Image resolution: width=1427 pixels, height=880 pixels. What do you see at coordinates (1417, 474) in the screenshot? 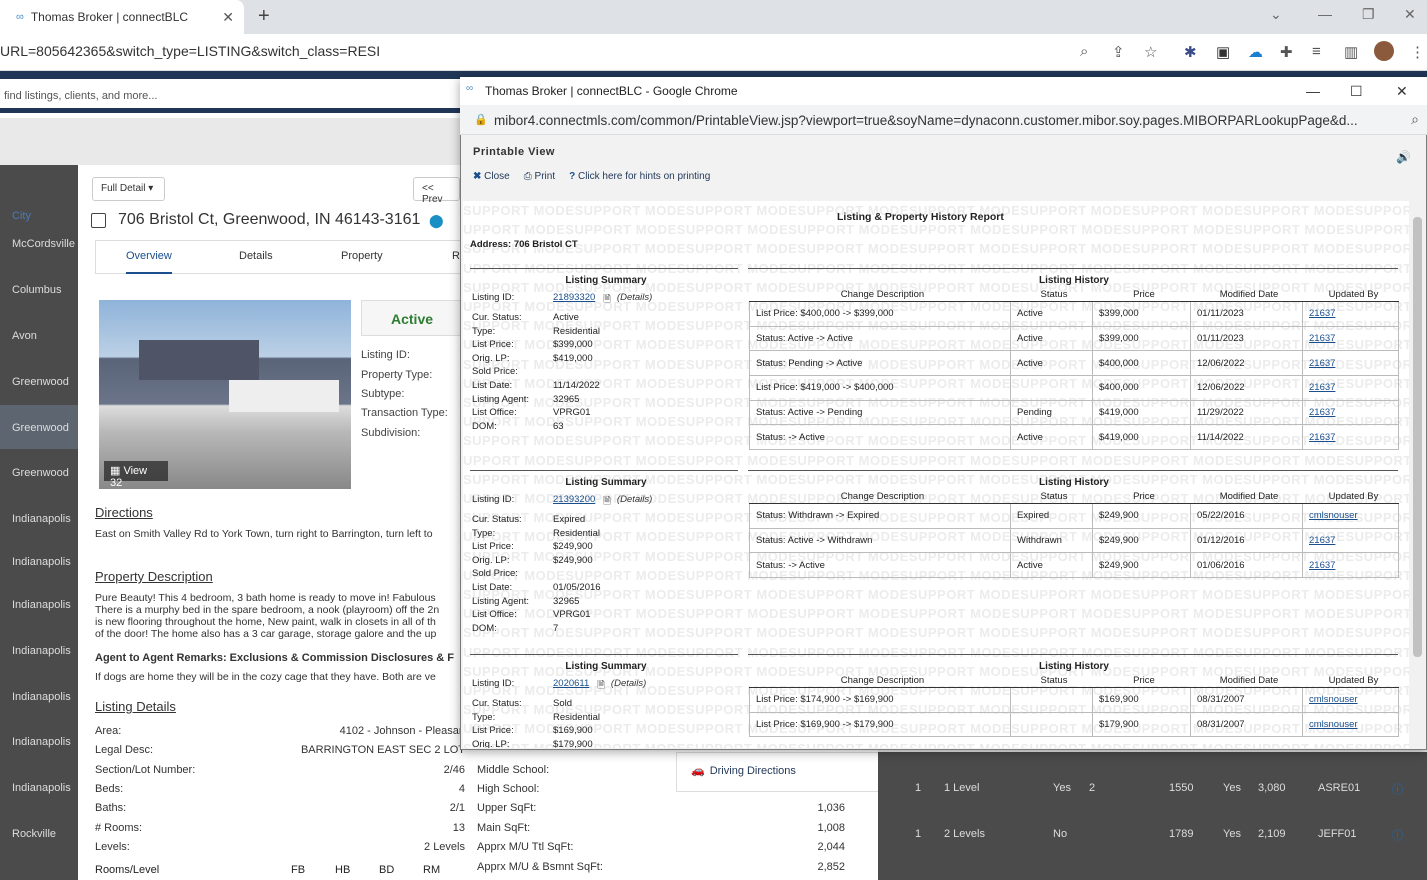
I see `report-scrollbar` at bounding box center [1417, 474].